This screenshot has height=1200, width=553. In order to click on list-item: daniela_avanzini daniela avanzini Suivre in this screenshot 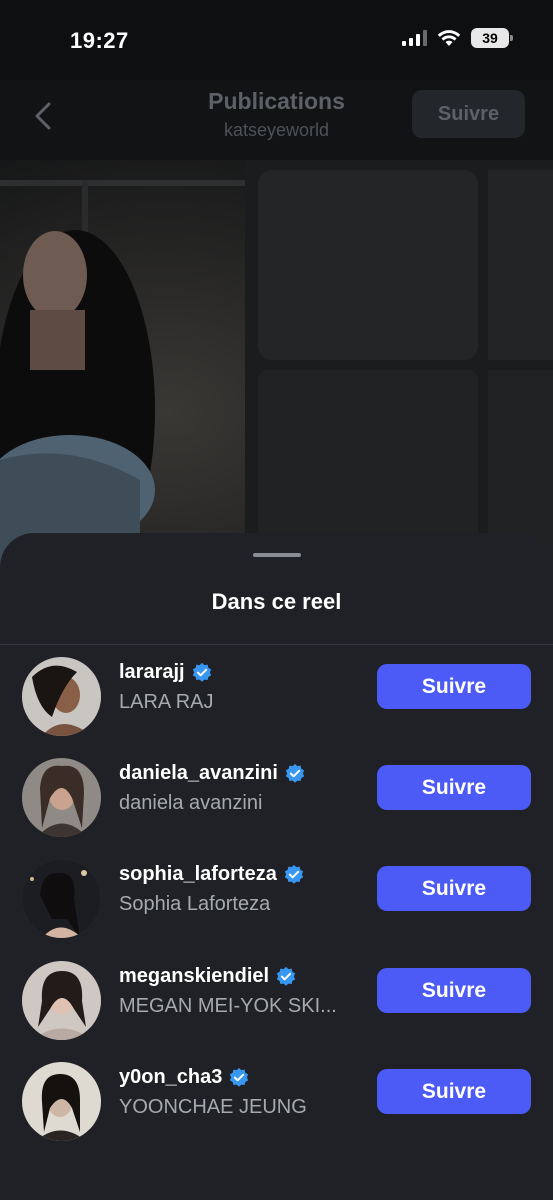, I will do `click(276, 802)`.